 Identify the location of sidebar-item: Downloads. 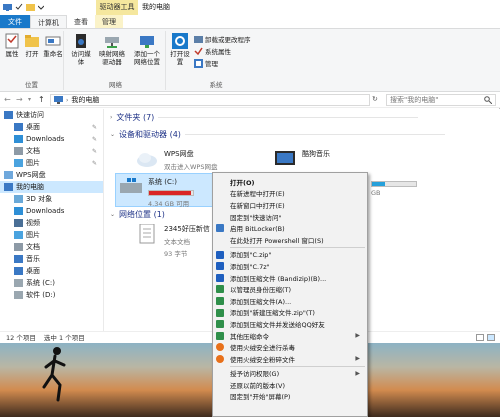
(51, 211).